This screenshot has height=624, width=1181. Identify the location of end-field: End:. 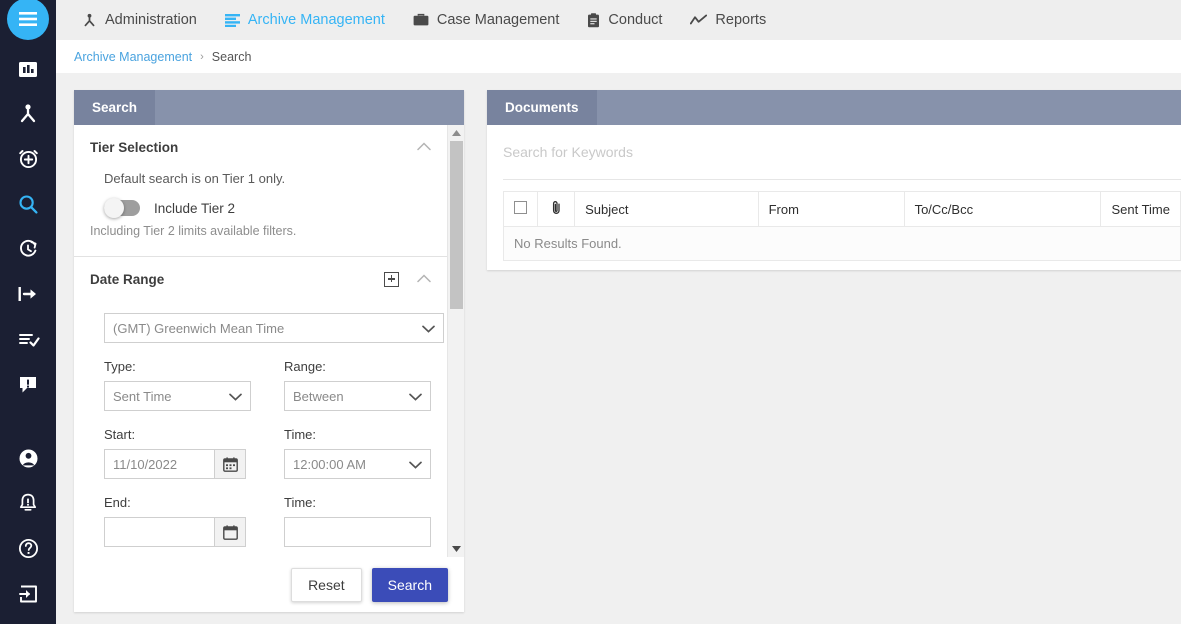
(177, 521).